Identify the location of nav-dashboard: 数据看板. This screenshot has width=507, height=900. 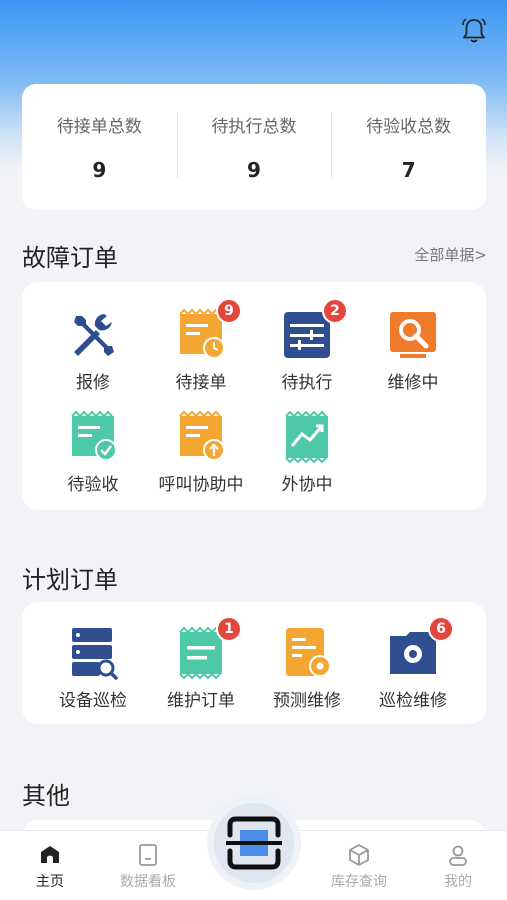
(148, 867).